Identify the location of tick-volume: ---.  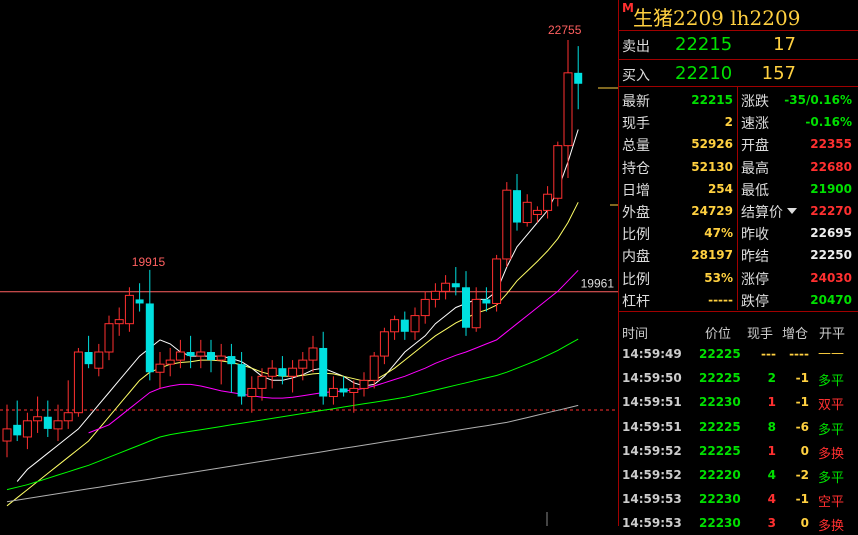
(768, 354).